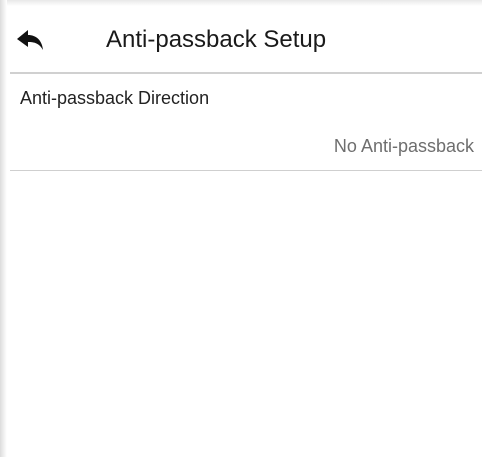  What do you see at coordinates (241, 3) in the screenshot?
I see `device-frame-top` at bounding box center [241, 3].